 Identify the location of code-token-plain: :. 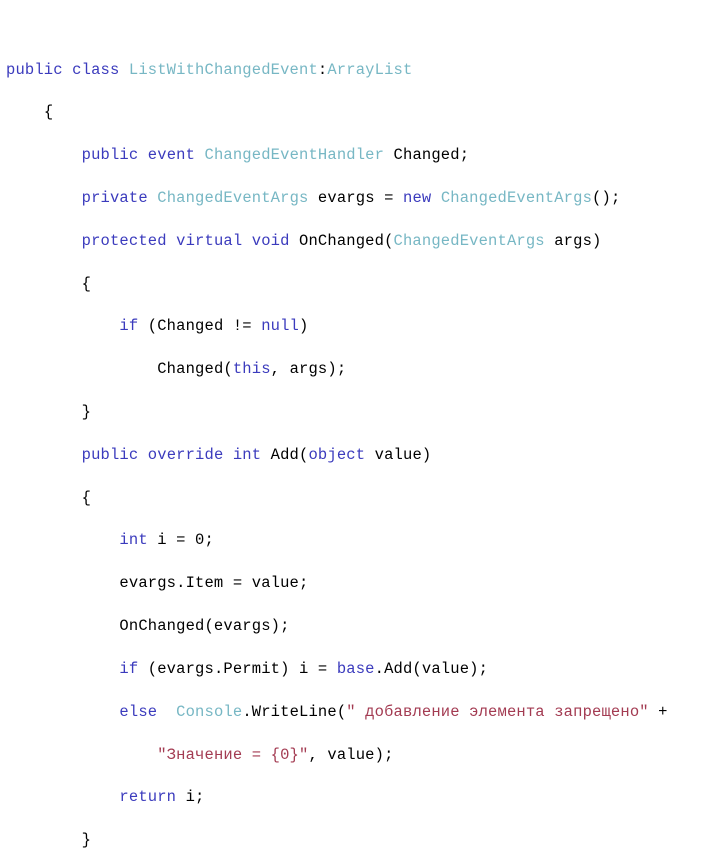
(322, 69).